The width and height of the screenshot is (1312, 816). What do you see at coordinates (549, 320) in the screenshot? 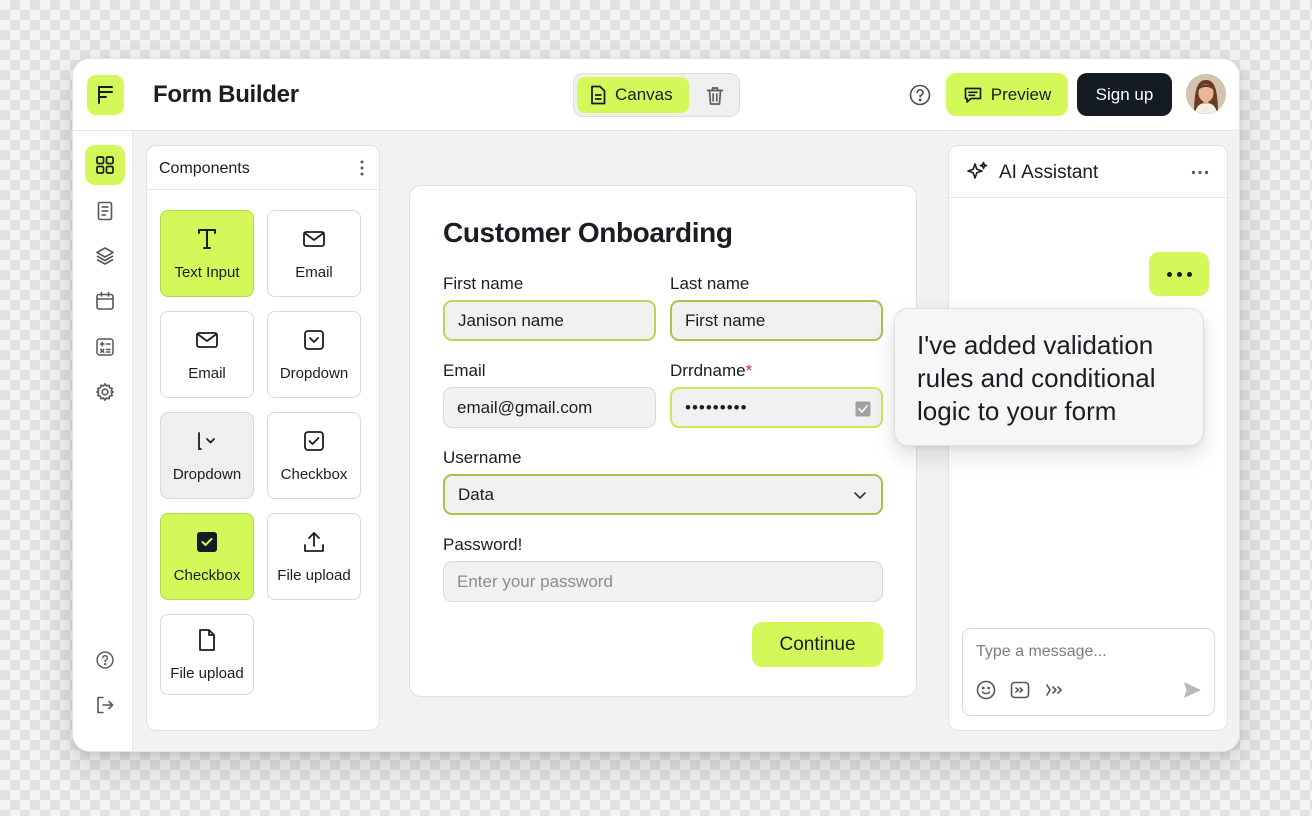
I see `first-name-input: Janison name` at bounding box center [549, 320].